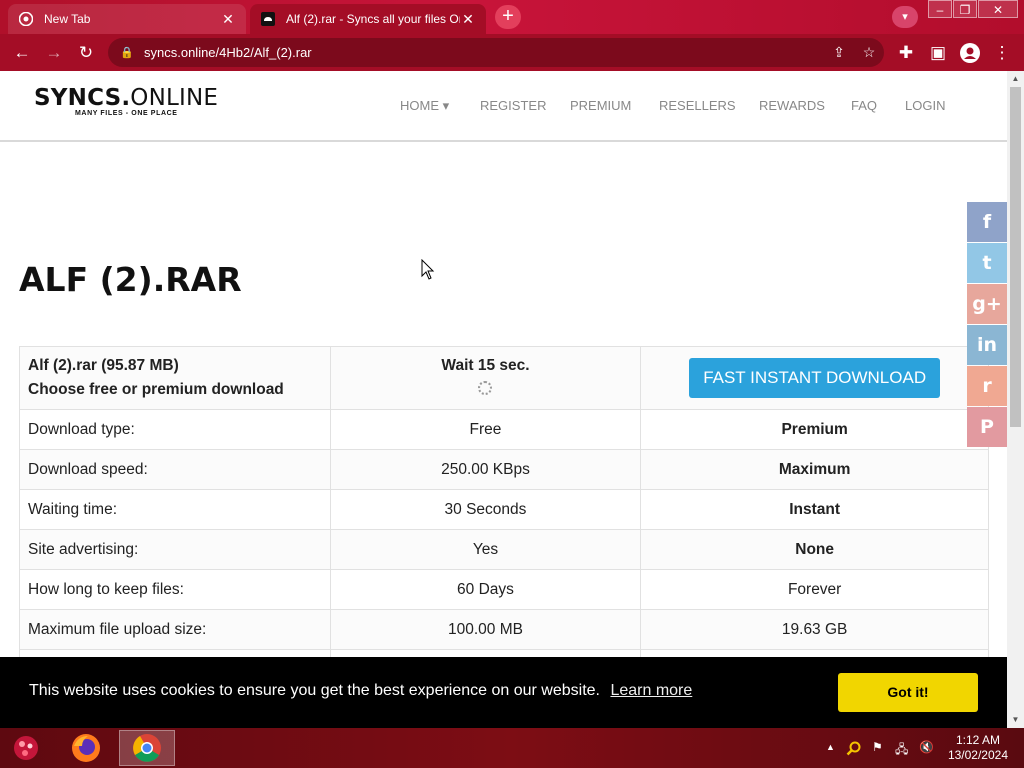  What do you see at coordinates (1015, 257) in the screenshot?
I see `scrollbar-thumb` at bounding box center [1015, 257].